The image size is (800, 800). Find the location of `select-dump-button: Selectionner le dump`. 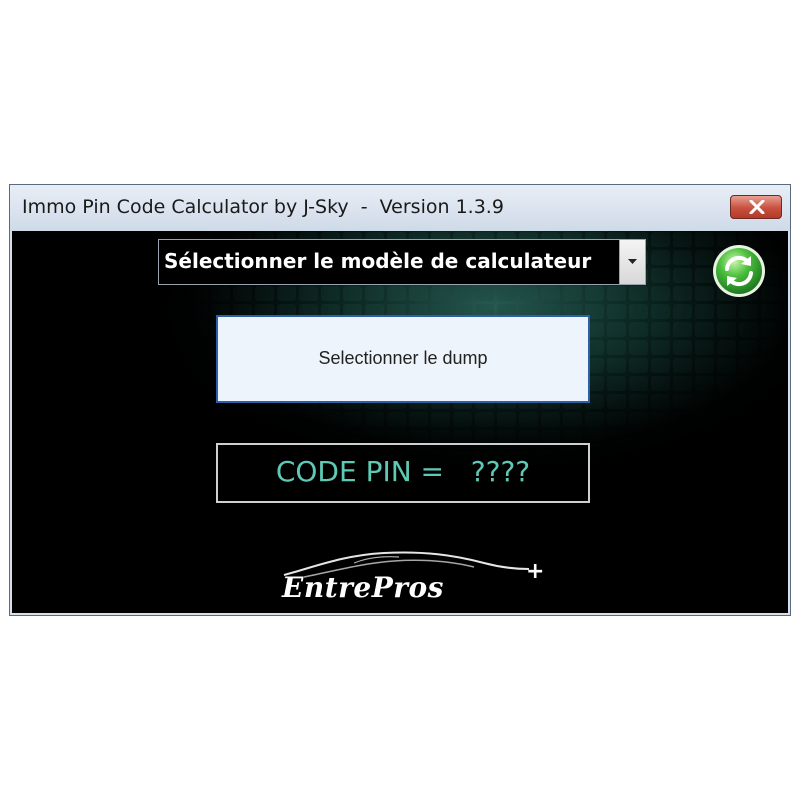

select-dump-button: Selectionner le dump is located at coordinates (403, 359).